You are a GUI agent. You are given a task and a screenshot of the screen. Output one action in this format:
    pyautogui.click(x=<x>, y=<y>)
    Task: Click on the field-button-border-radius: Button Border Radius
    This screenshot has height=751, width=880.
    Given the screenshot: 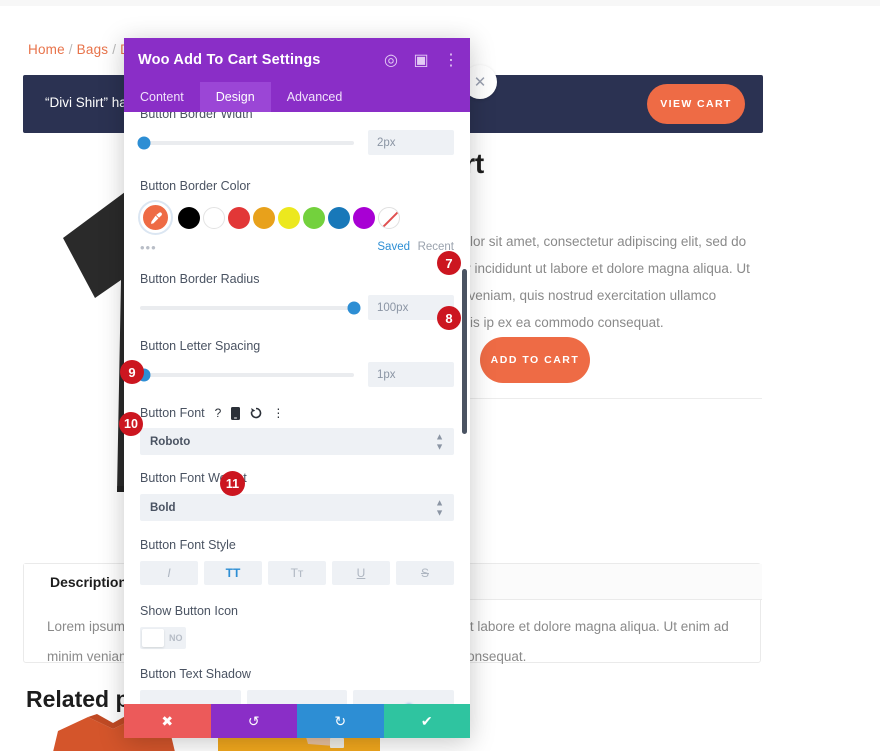 What is the action you would take?
    pyautogui.click(x=297, y=296)
    